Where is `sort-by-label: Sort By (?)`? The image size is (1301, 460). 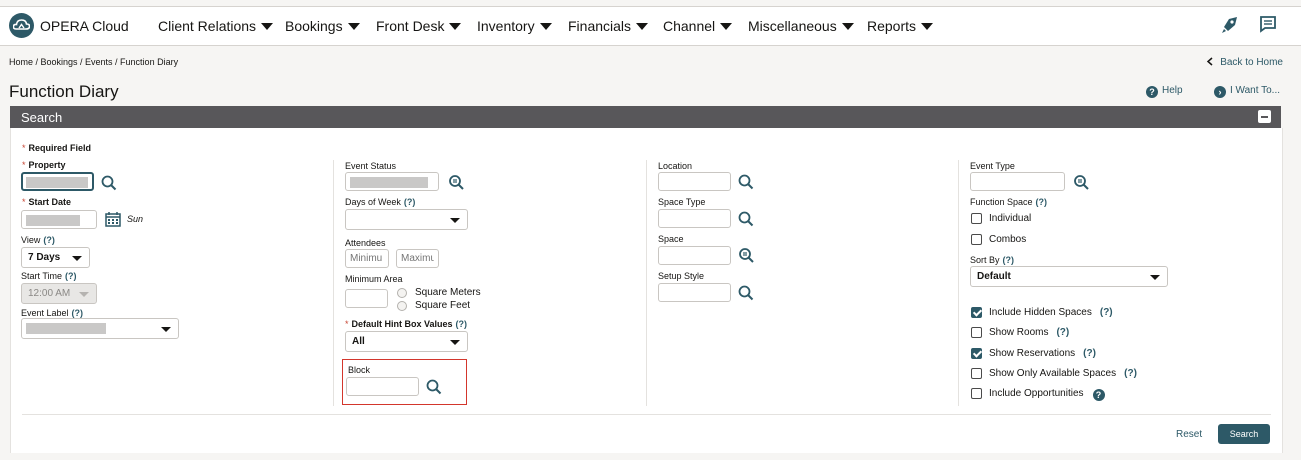 sort-by-label: Sort By (?) is located at coordinates (992, 260).